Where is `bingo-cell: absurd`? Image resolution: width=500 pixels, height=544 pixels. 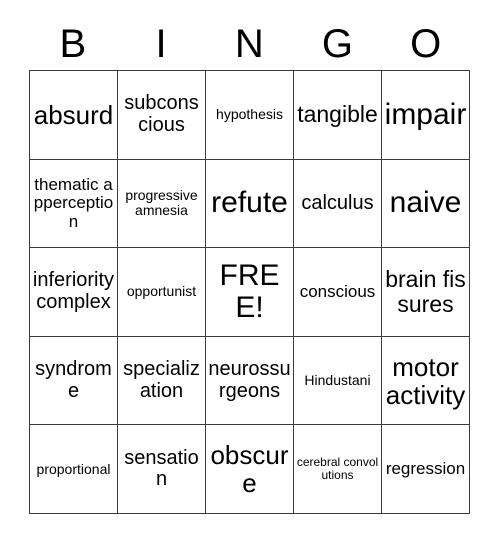 bingo-cell: absurd is located at coordinates (74, 115).